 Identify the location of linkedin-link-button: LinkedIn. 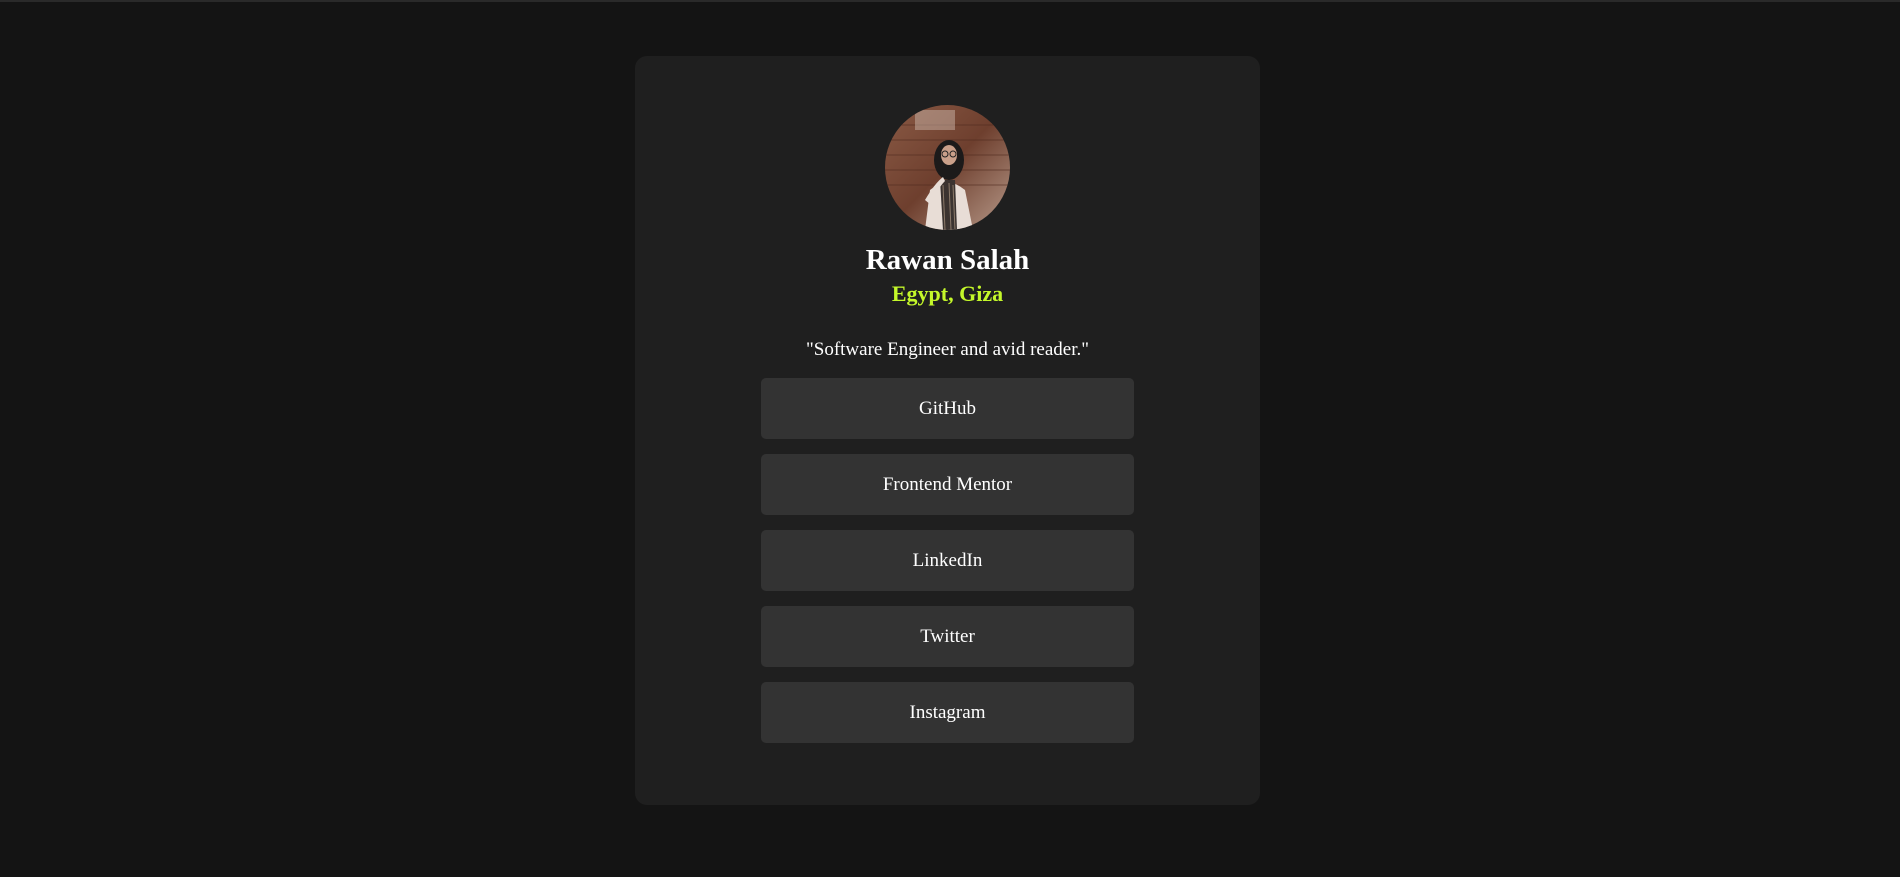
(947, 560).